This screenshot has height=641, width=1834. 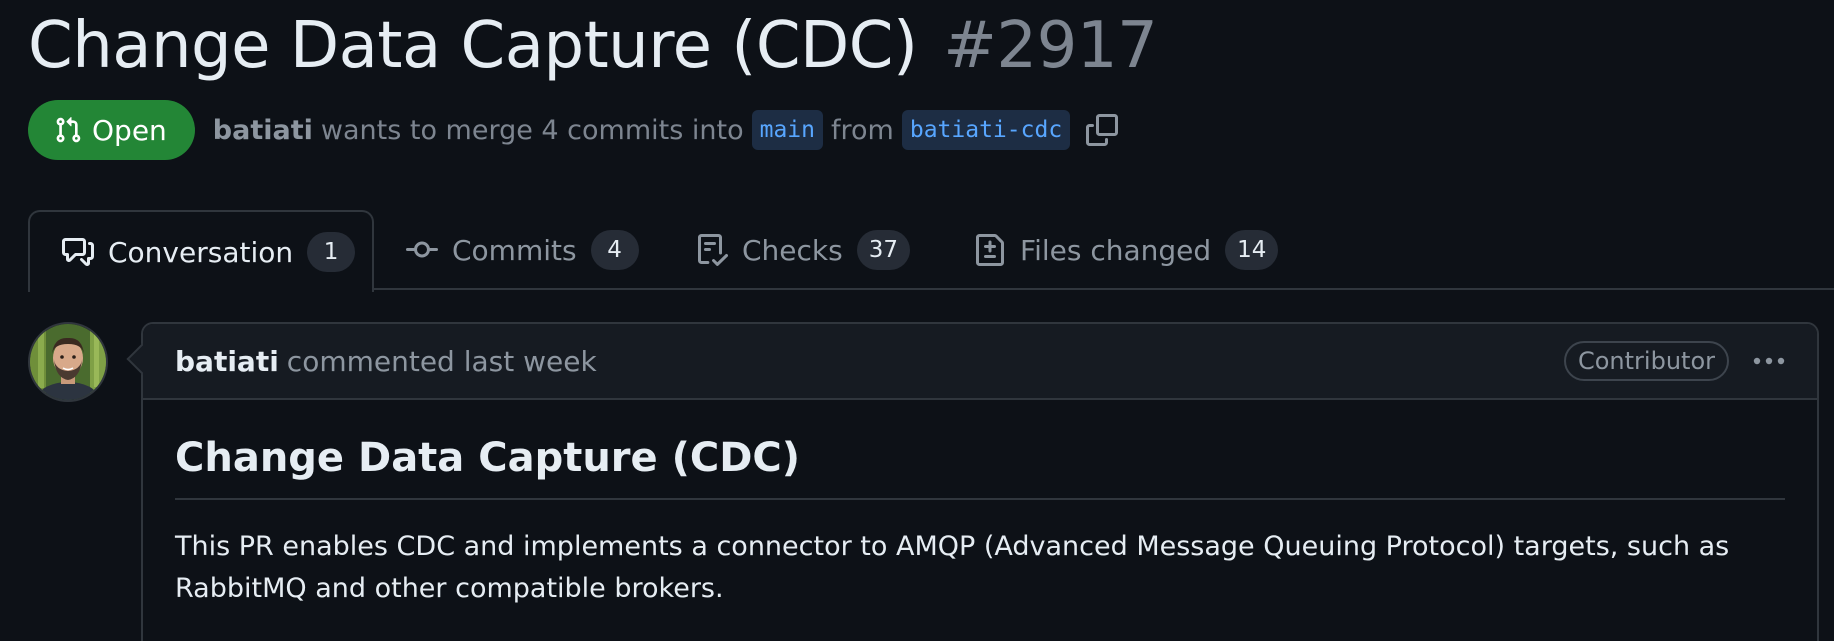 I want to click on tab-counter: 37, so click(x=883, y=250).